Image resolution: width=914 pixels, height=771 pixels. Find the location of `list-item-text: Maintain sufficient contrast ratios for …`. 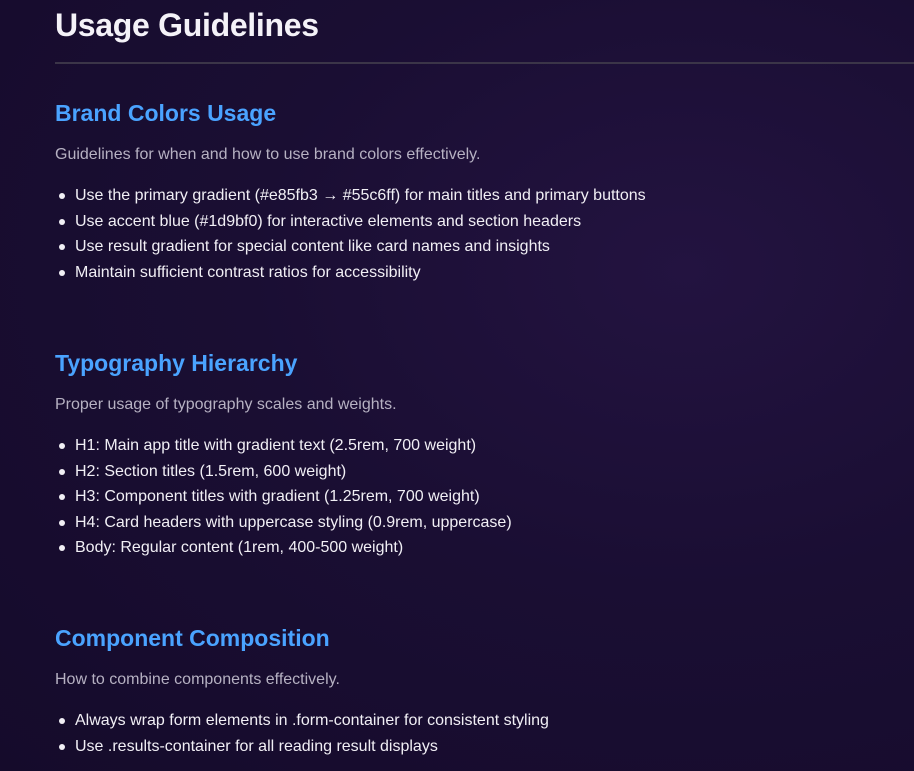

list-item-text: Maintain sufficient contrast ratios for … is located at coordinates (248, 272).